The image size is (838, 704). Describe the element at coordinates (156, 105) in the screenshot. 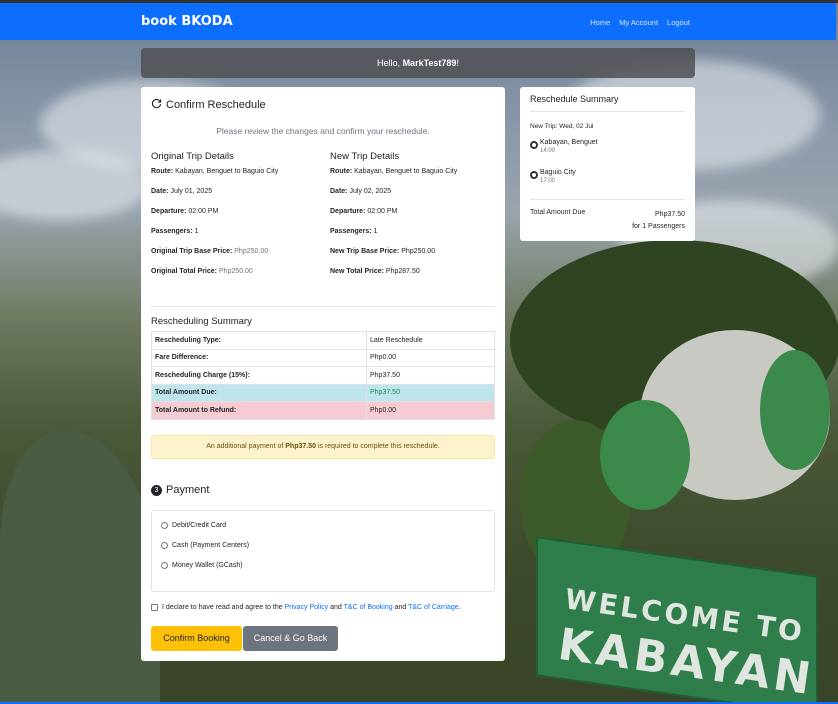

I see `refresh-icon` at that location.